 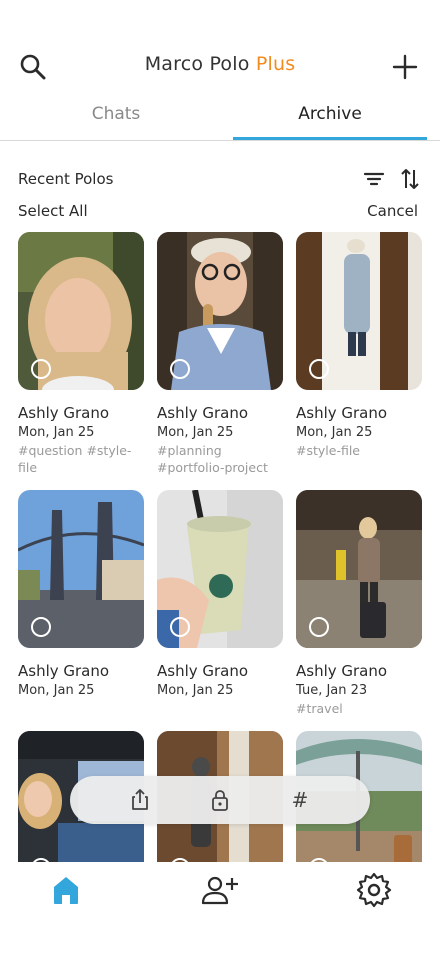 I want to click on plus-icon, so click(x=405, y=67).